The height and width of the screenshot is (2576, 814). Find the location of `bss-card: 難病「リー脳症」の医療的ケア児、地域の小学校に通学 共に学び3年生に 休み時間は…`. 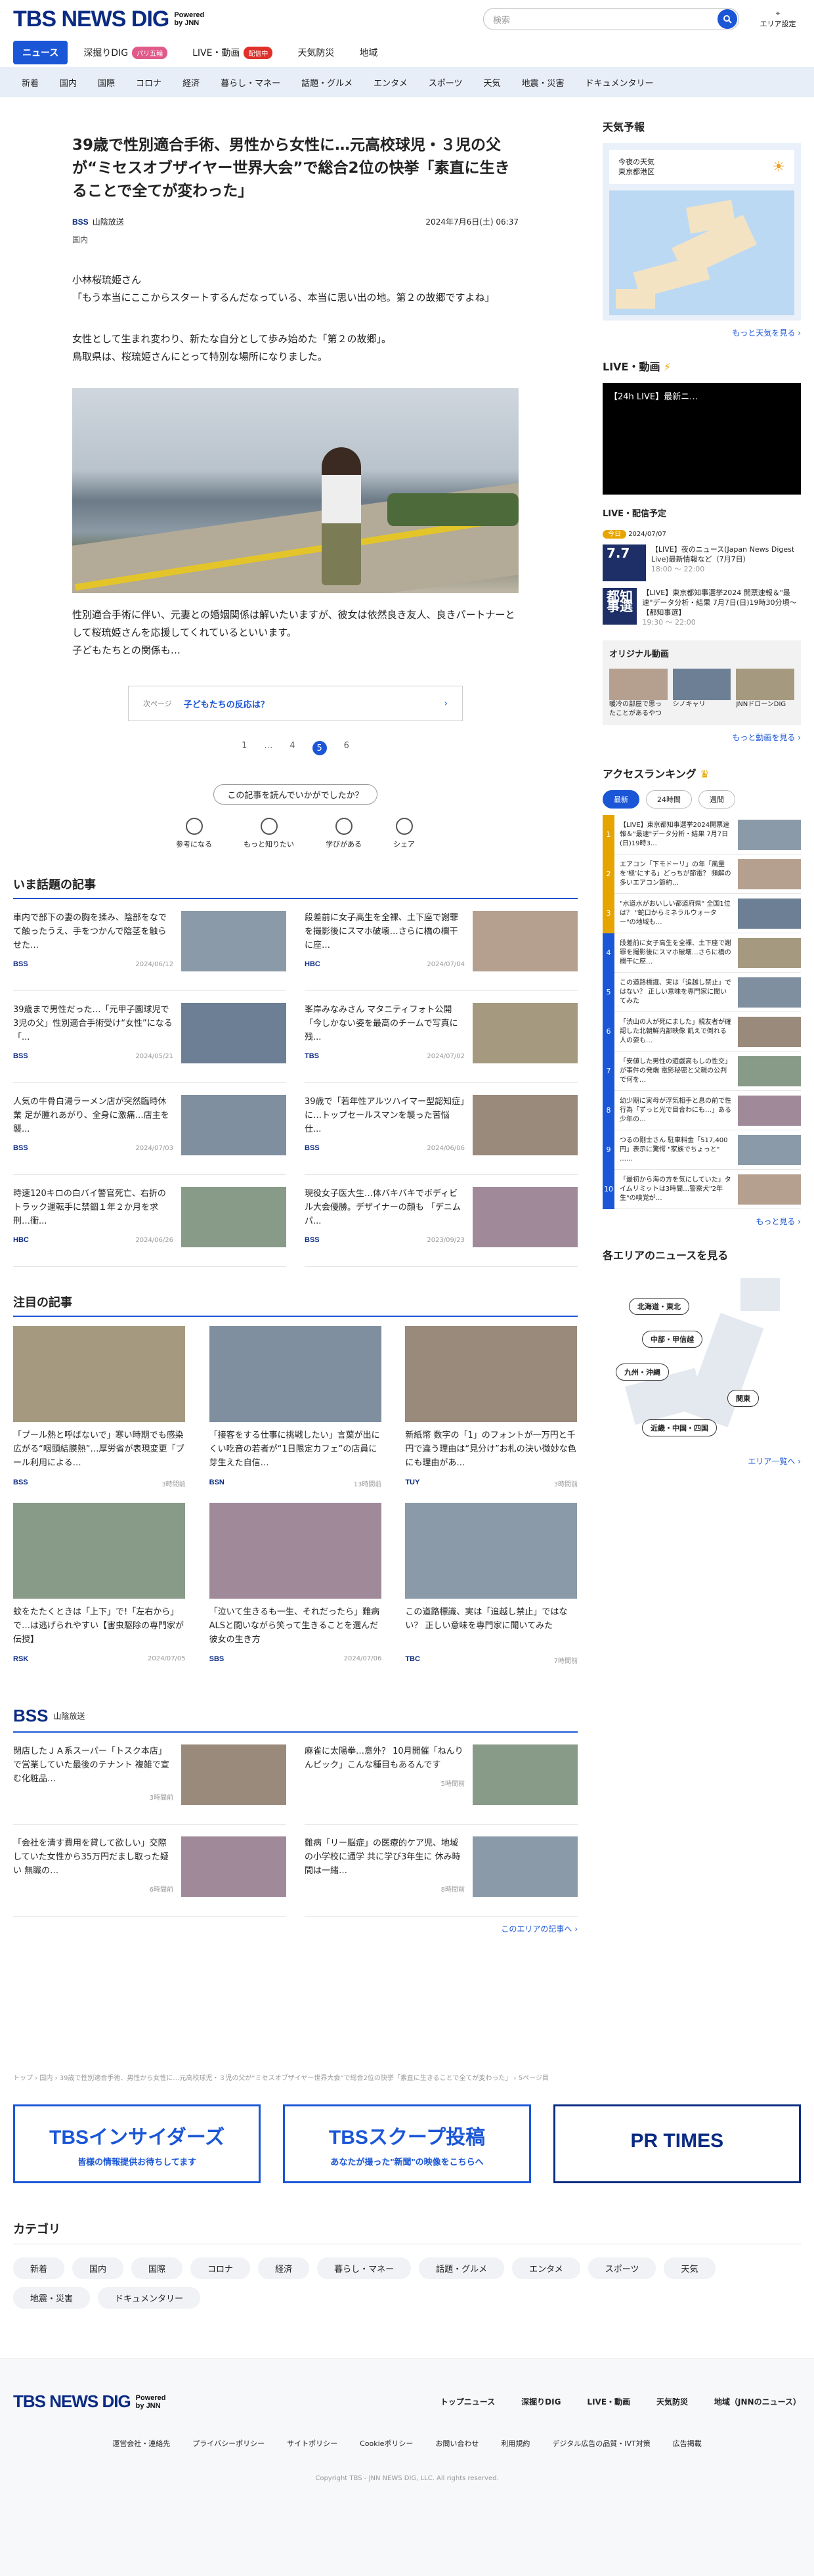

bss-card: 難病「リー脳症」の医療的ケア児、地域の小学校に通学 共に学び3年生に 休み時間は… is located at coordinates (441, 1871).